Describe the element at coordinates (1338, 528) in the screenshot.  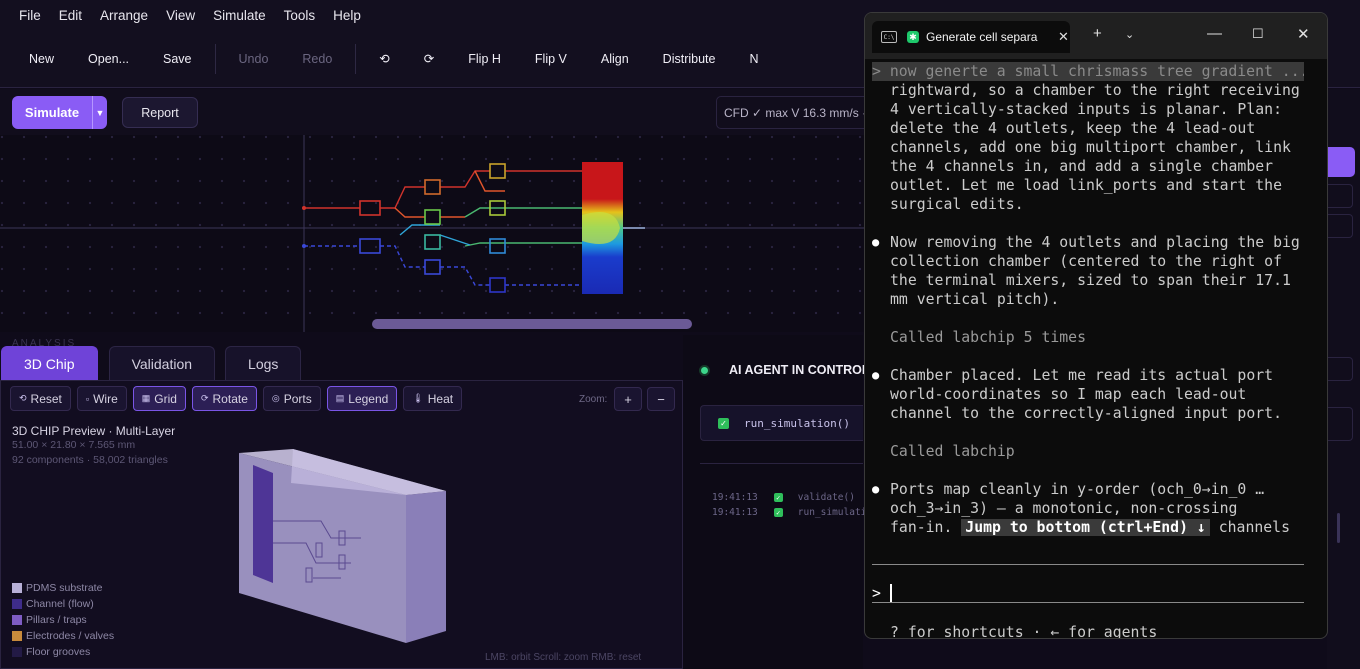
I see `scrollbar` at that location.